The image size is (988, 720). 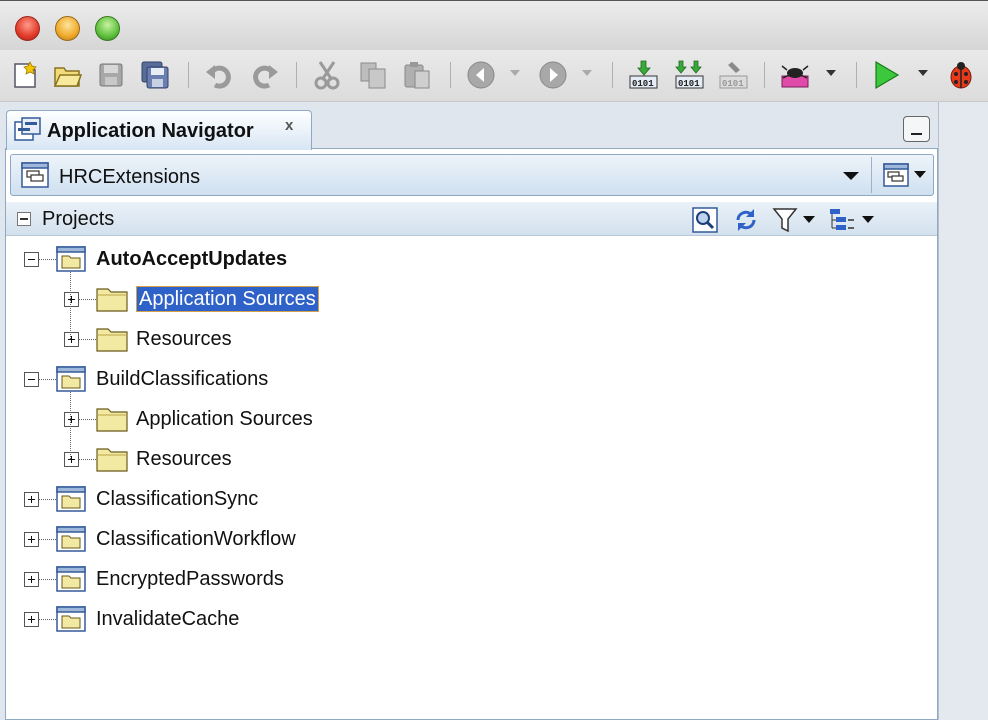 What do you see at coordinates (35, 175) in the screenshot?
I see `application-icon` at bounding box center [35, 175].